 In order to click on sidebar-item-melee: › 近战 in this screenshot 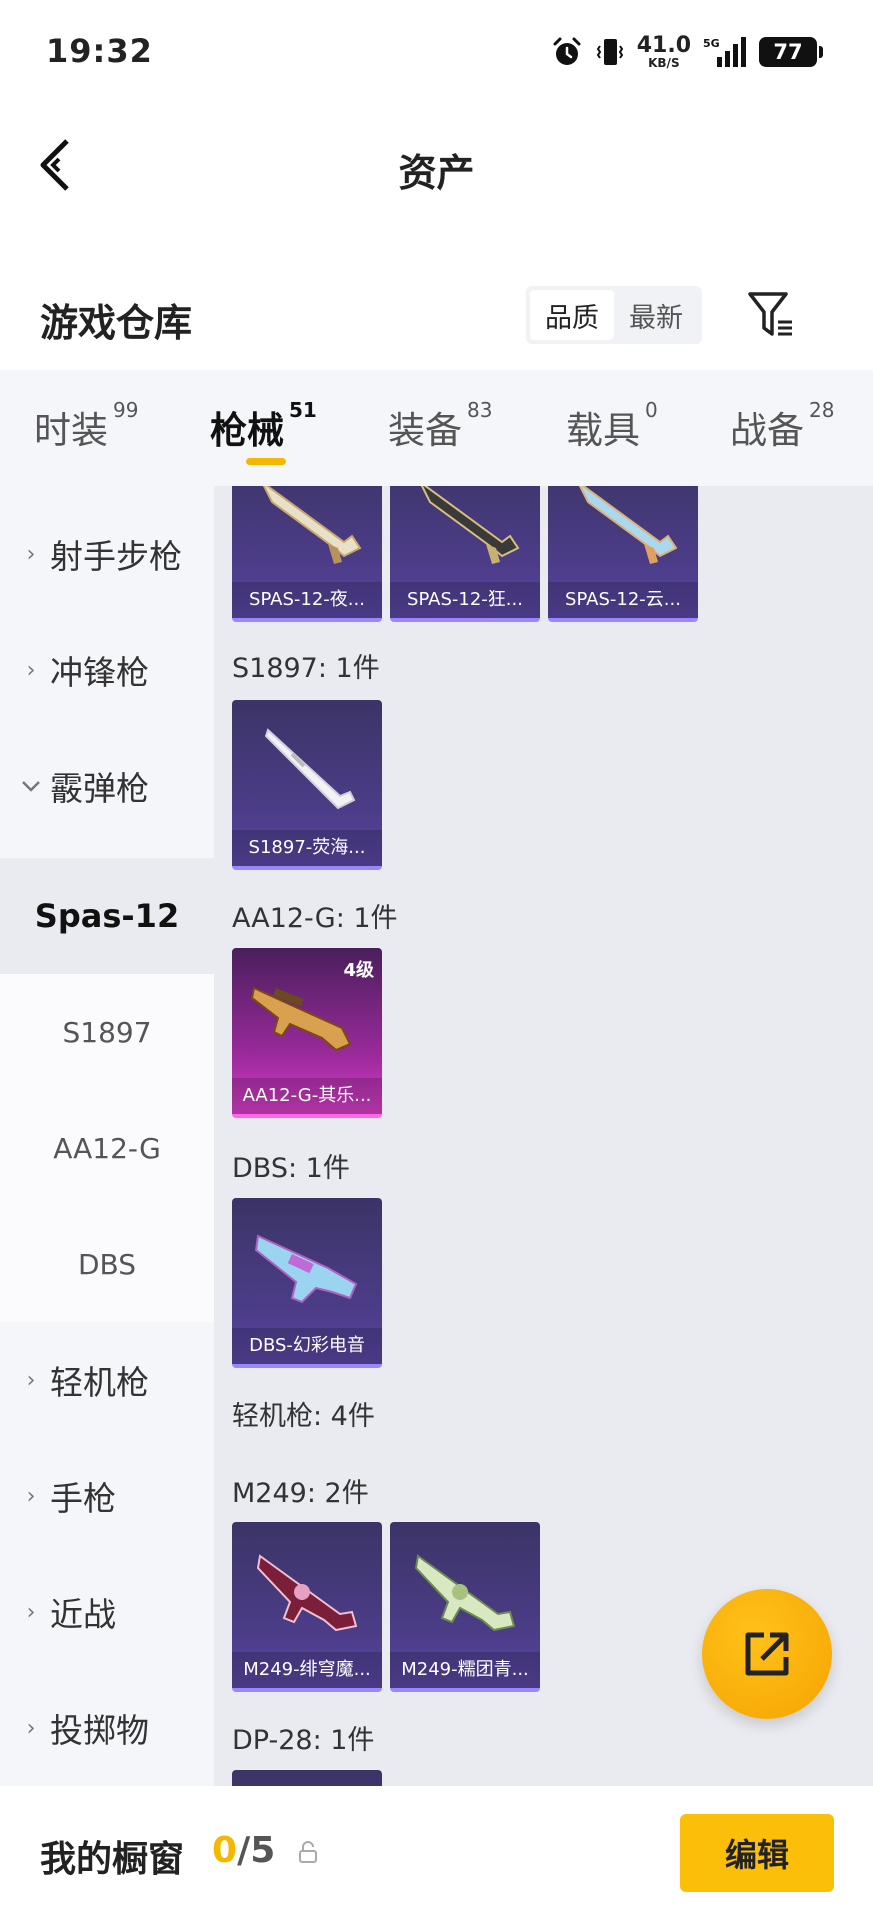, I will do `click(107, 1612)`.